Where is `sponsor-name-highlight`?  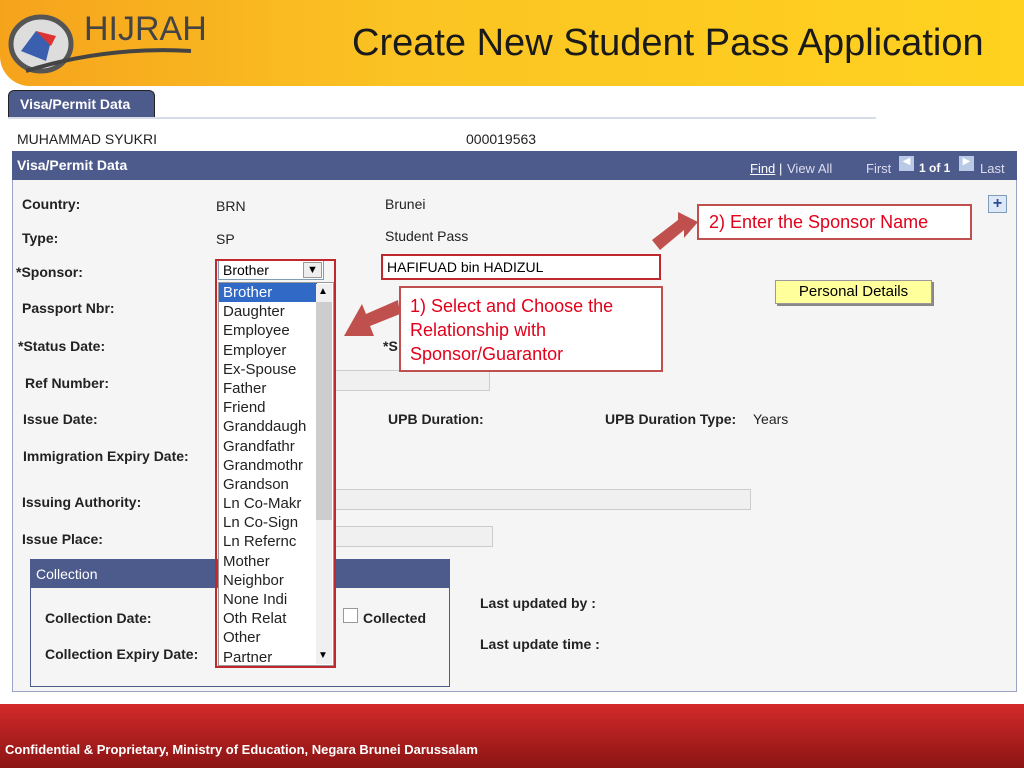
sponsor-name-highlight is located at coordinates (521, 267).